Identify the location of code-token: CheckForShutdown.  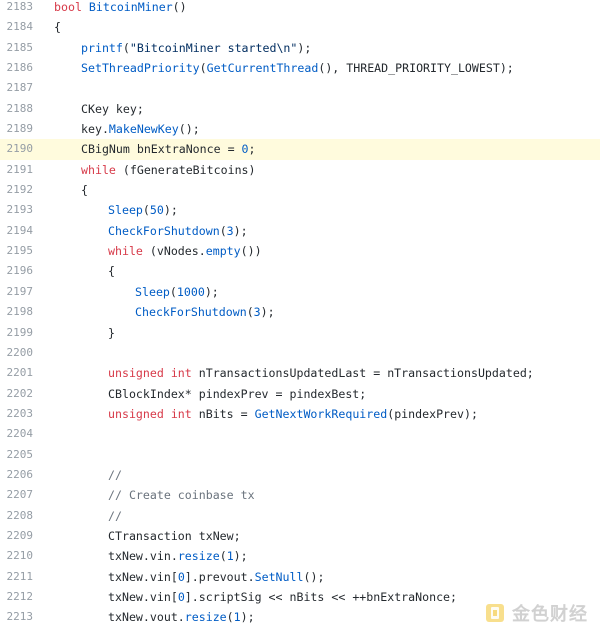
(164, 230).